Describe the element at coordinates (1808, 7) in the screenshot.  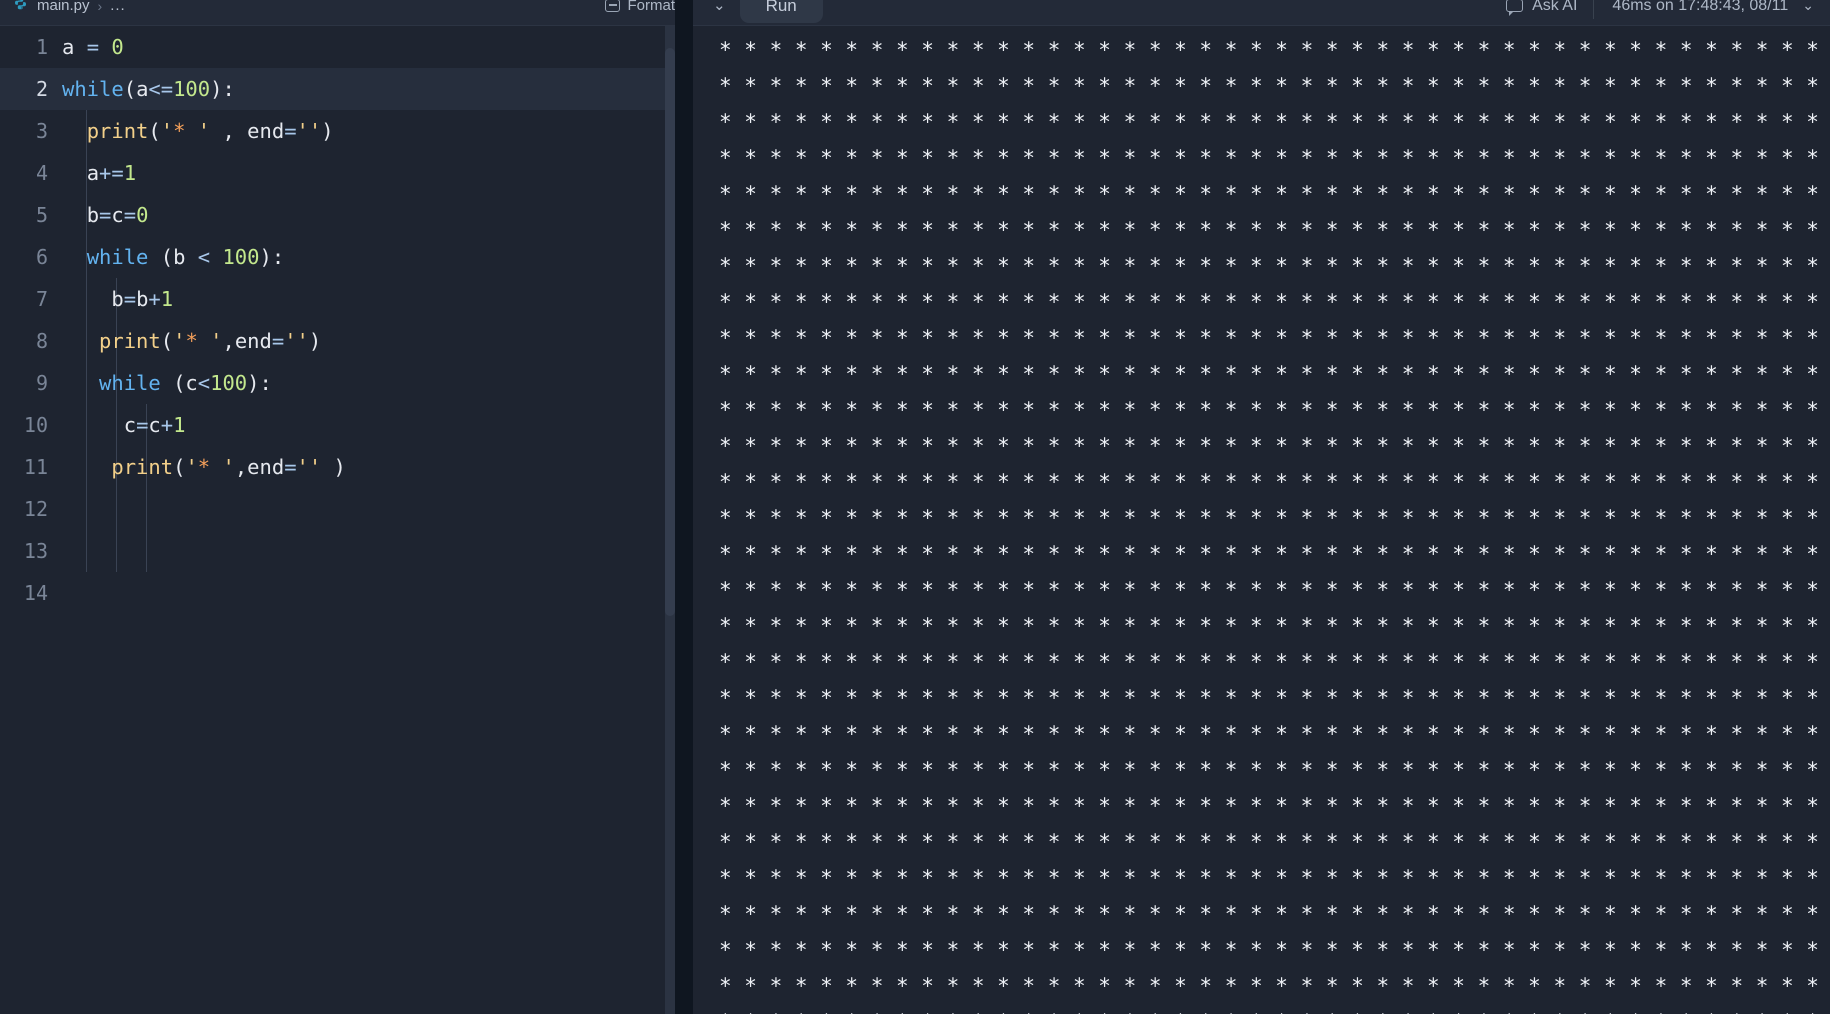
I see `timing-chevron-down-icon: ⌄` at that location.